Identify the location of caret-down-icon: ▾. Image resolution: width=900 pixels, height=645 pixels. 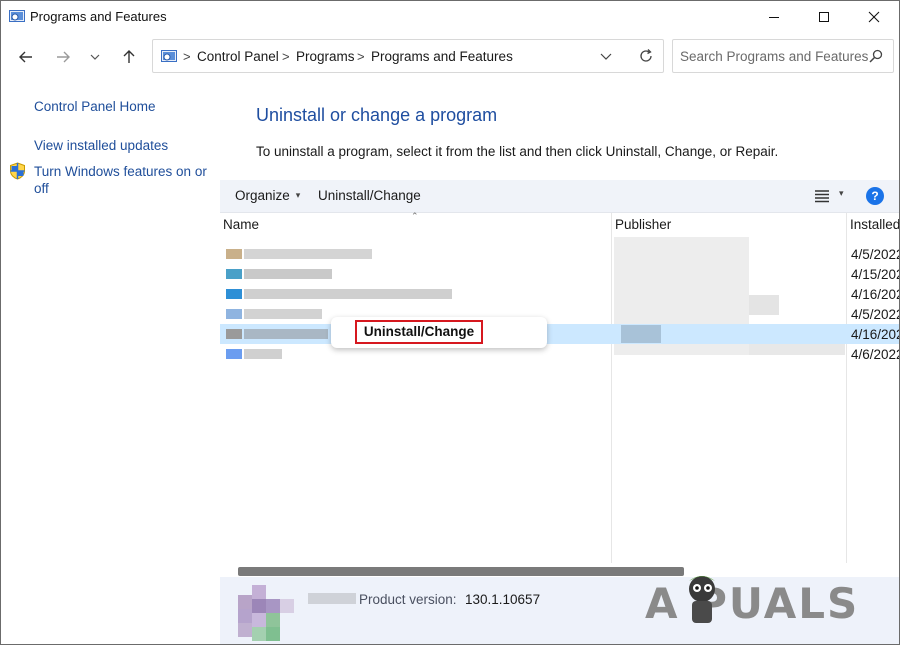
(298, 195).